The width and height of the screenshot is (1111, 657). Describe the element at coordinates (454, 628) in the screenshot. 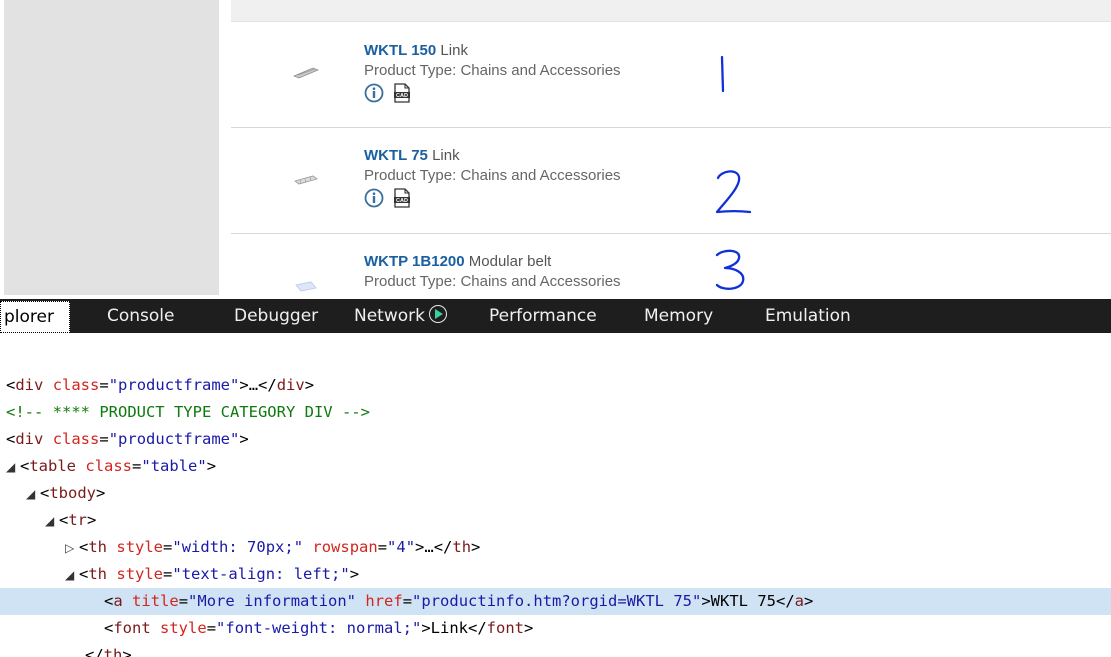

I see `tag-rest: >Link</` at that location.